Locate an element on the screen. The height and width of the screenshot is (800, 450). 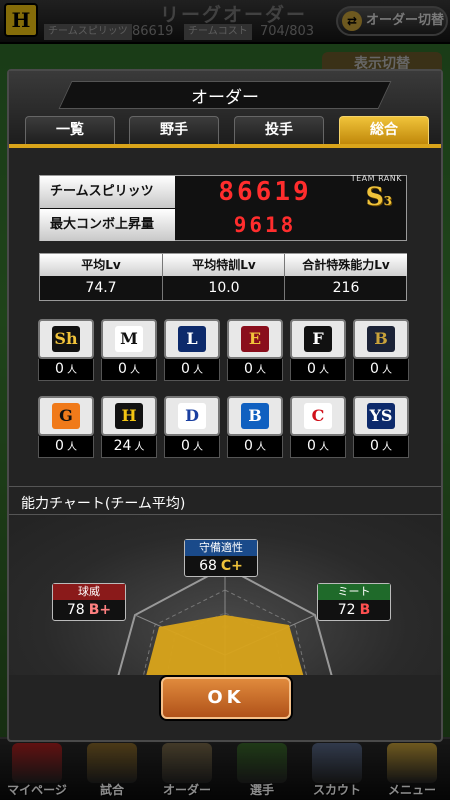
swallows-logo-mark: YS is located at coordinates (381, 416).